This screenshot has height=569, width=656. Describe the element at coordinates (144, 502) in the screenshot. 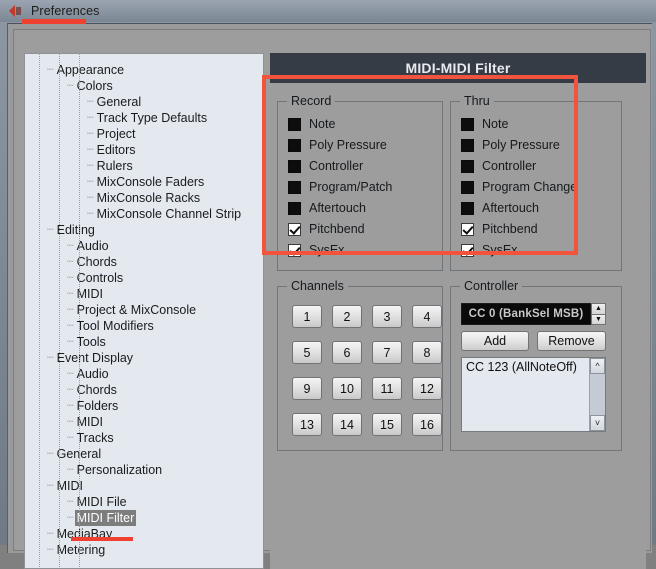

I see `sidebar-item-midi-file: ┈ MIDI File` at that location.